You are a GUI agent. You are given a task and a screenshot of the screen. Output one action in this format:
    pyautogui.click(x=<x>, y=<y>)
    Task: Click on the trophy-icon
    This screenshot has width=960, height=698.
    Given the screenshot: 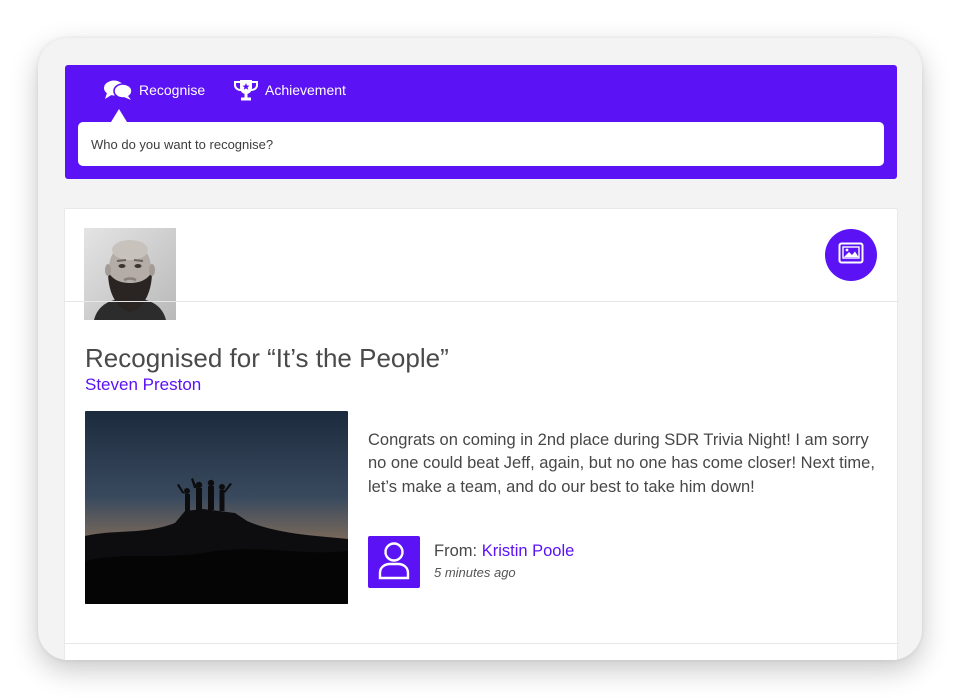 What is the action you would take?
    pyautogui.click(x=246, y=90)
    